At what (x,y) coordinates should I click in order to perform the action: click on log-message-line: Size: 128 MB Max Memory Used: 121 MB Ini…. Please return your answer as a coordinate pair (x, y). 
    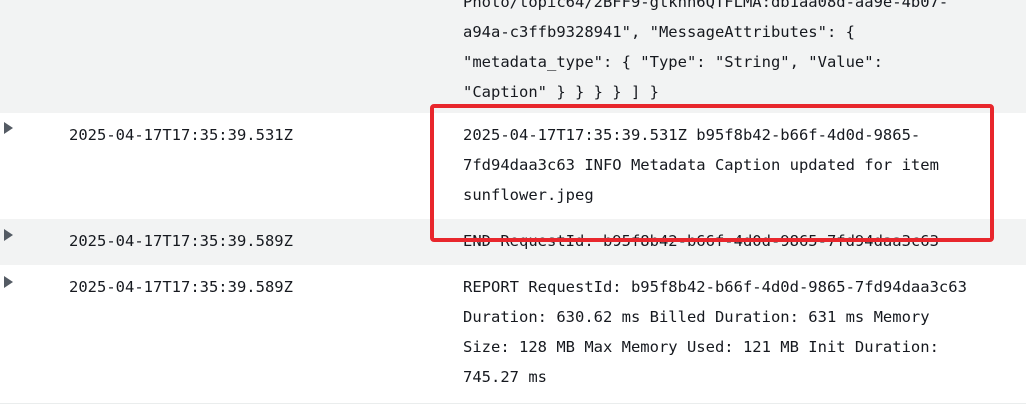
    Looking at the image, I should click on (701, 347).